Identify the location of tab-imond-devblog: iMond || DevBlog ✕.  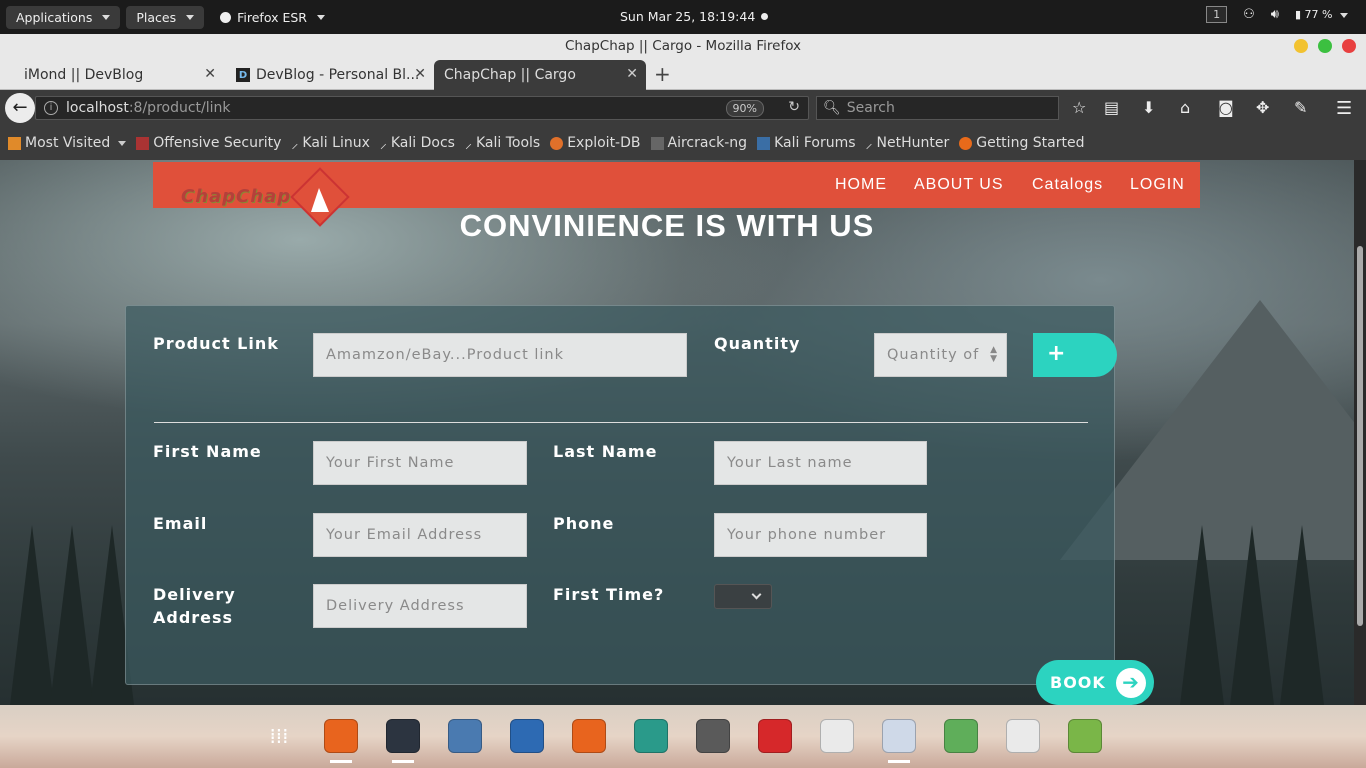
(119, 75).